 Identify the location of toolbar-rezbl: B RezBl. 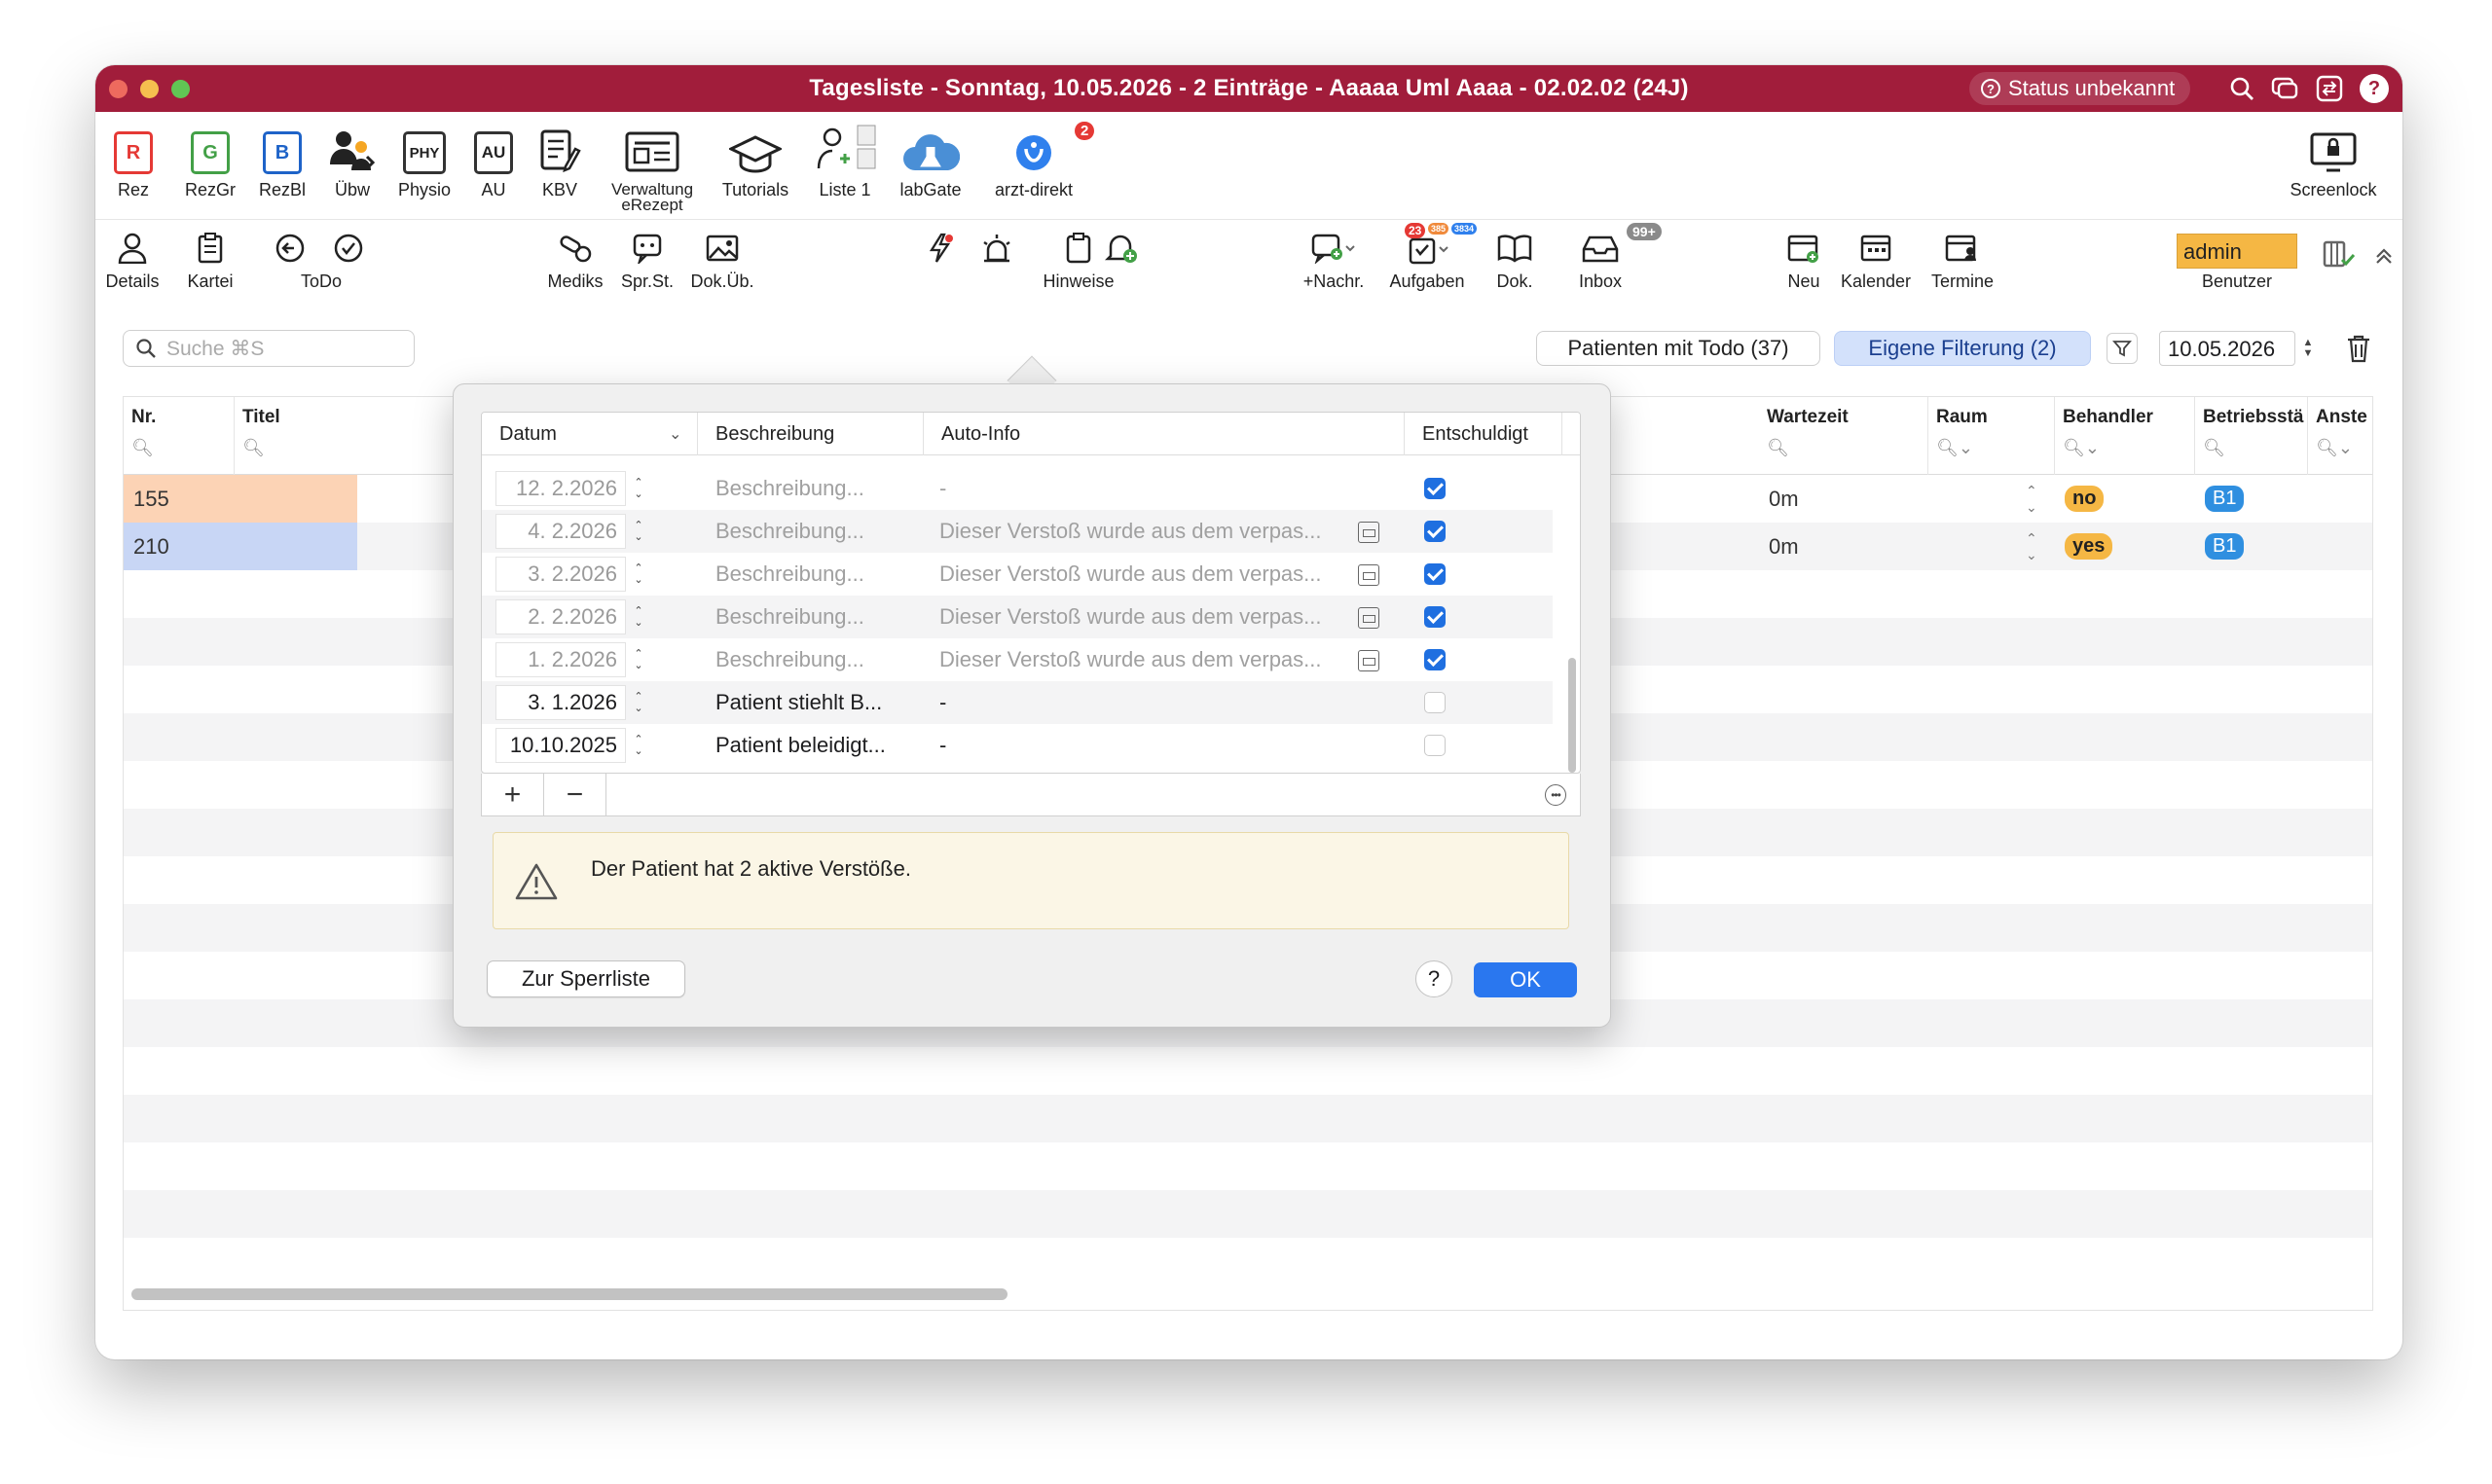
(282, 163).